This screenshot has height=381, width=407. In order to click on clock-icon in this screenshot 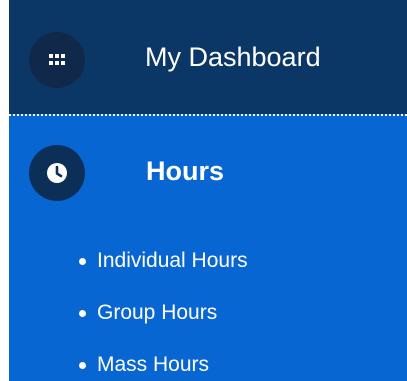, I will do `click(57, 173)`.